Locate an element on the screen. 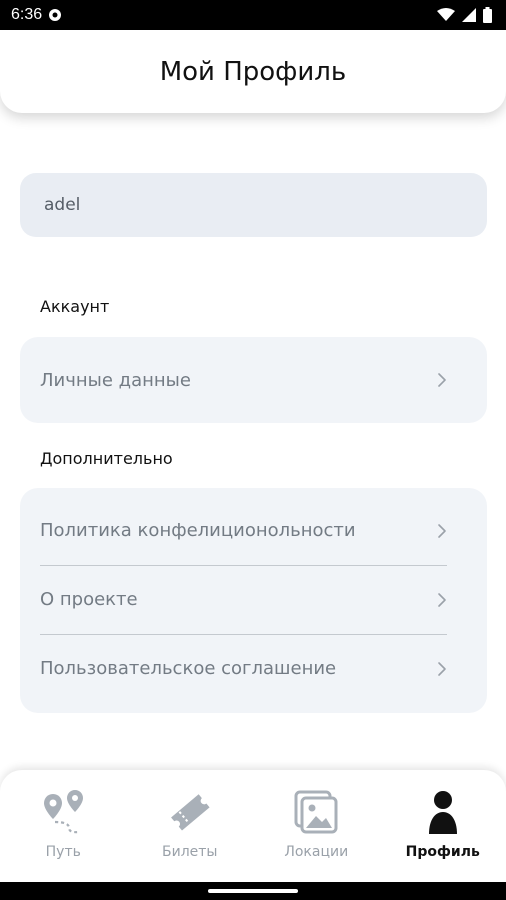 Image resolution: width=506 pixels, height=900 pixels. username-value: adel is located at coordinates (62, 205).